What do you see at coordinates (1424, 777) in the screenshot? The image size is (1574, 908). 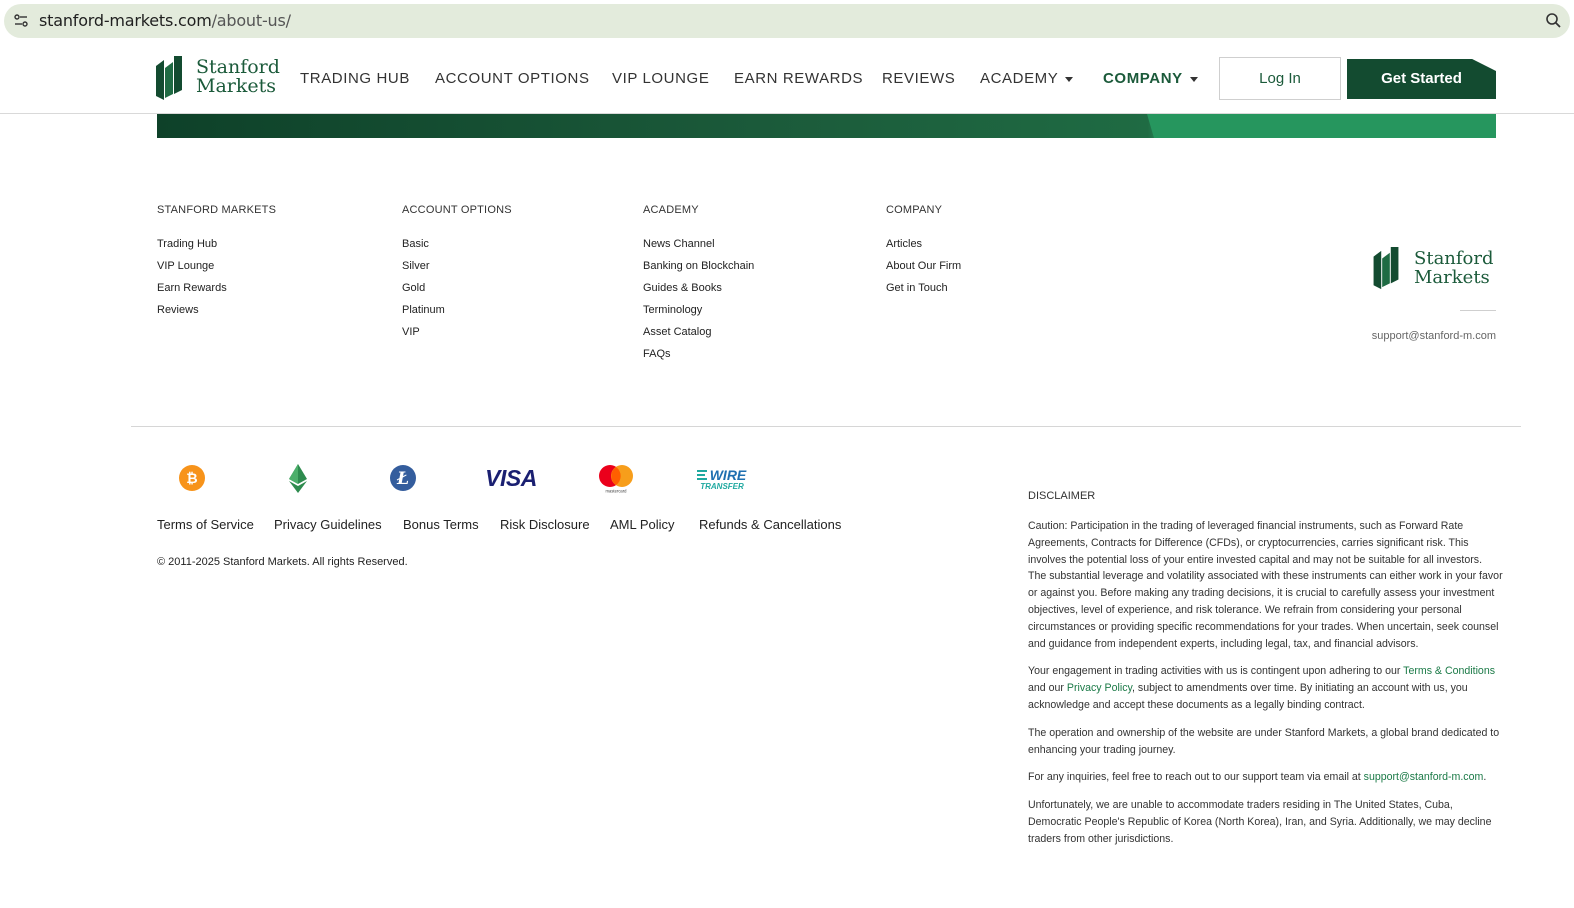 I see `support-email-link: support@stanford-m.com` at bounding box center [1424, 777].